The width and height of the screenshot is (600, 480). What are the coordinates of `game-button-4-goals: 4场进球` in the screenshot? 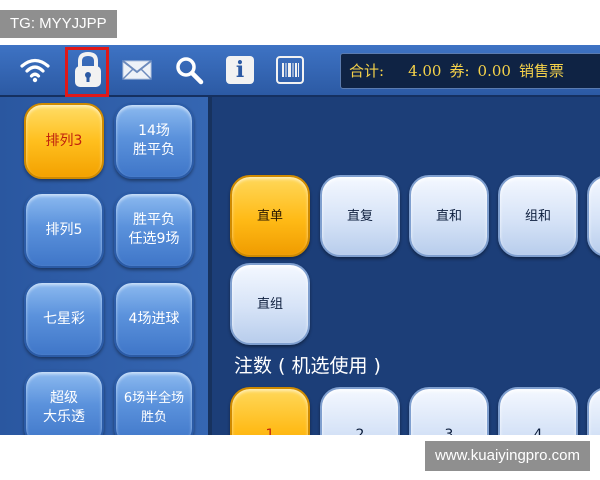 It's located at (154, 319).